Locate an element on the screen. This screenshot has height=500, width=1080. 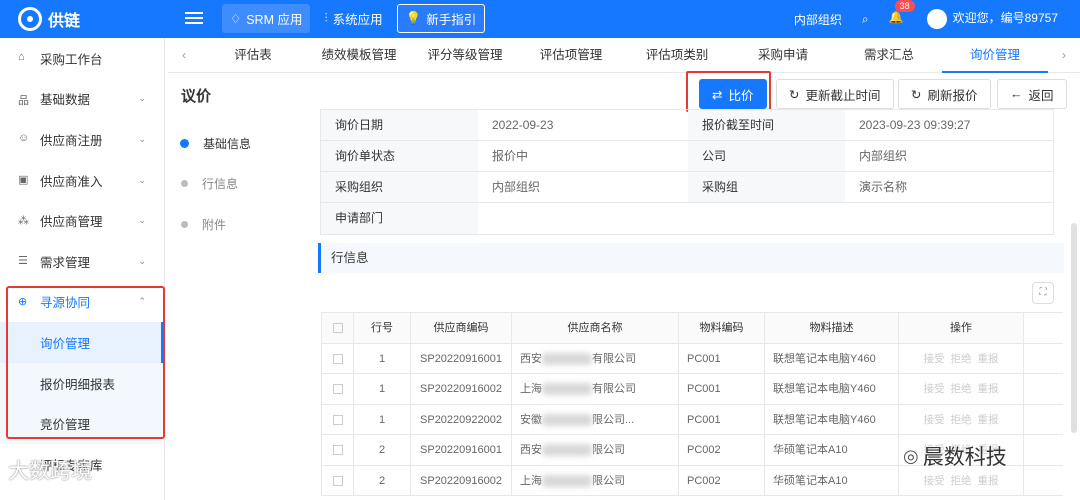
button-label: 返回 is located at coordinates (1041, 95).